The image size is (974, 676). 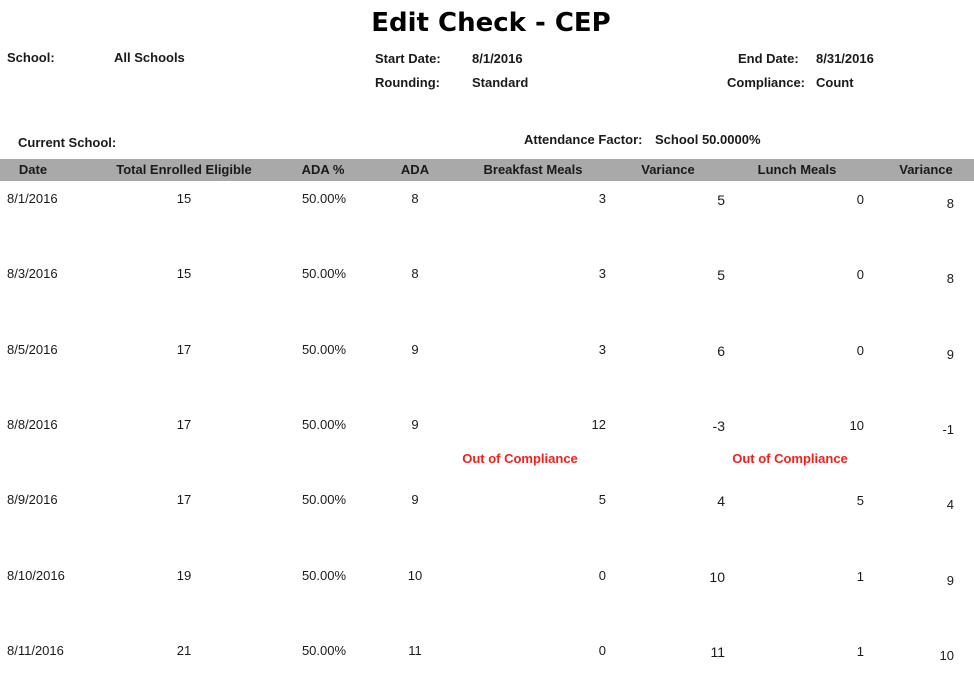 I want to click on column-header-total-enrolled-eligible: Total Enrolled Eligible, so click(x=184, y=169).